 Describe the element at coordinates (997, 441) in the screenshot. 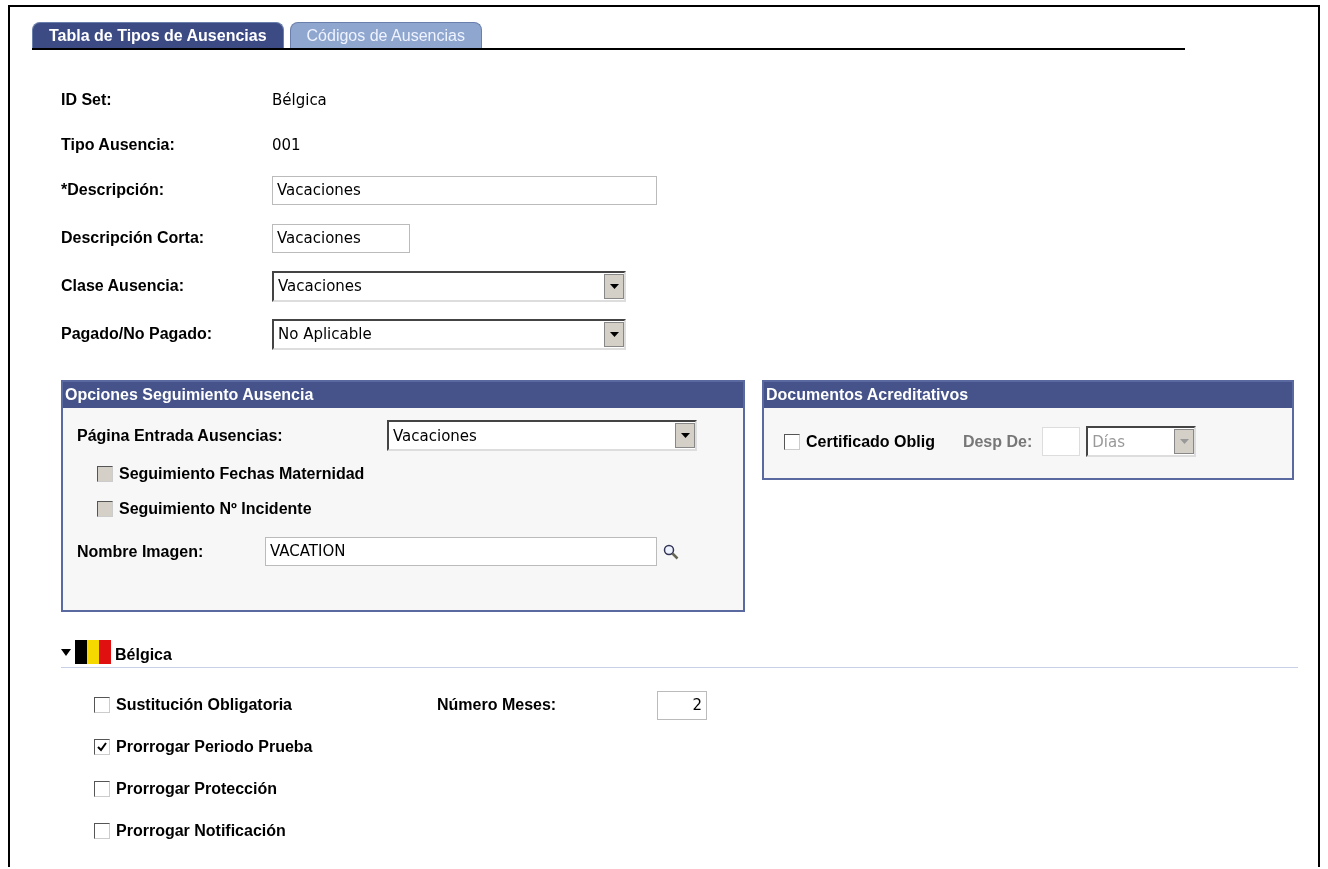

I see `field-label: Desp De:` at that location.